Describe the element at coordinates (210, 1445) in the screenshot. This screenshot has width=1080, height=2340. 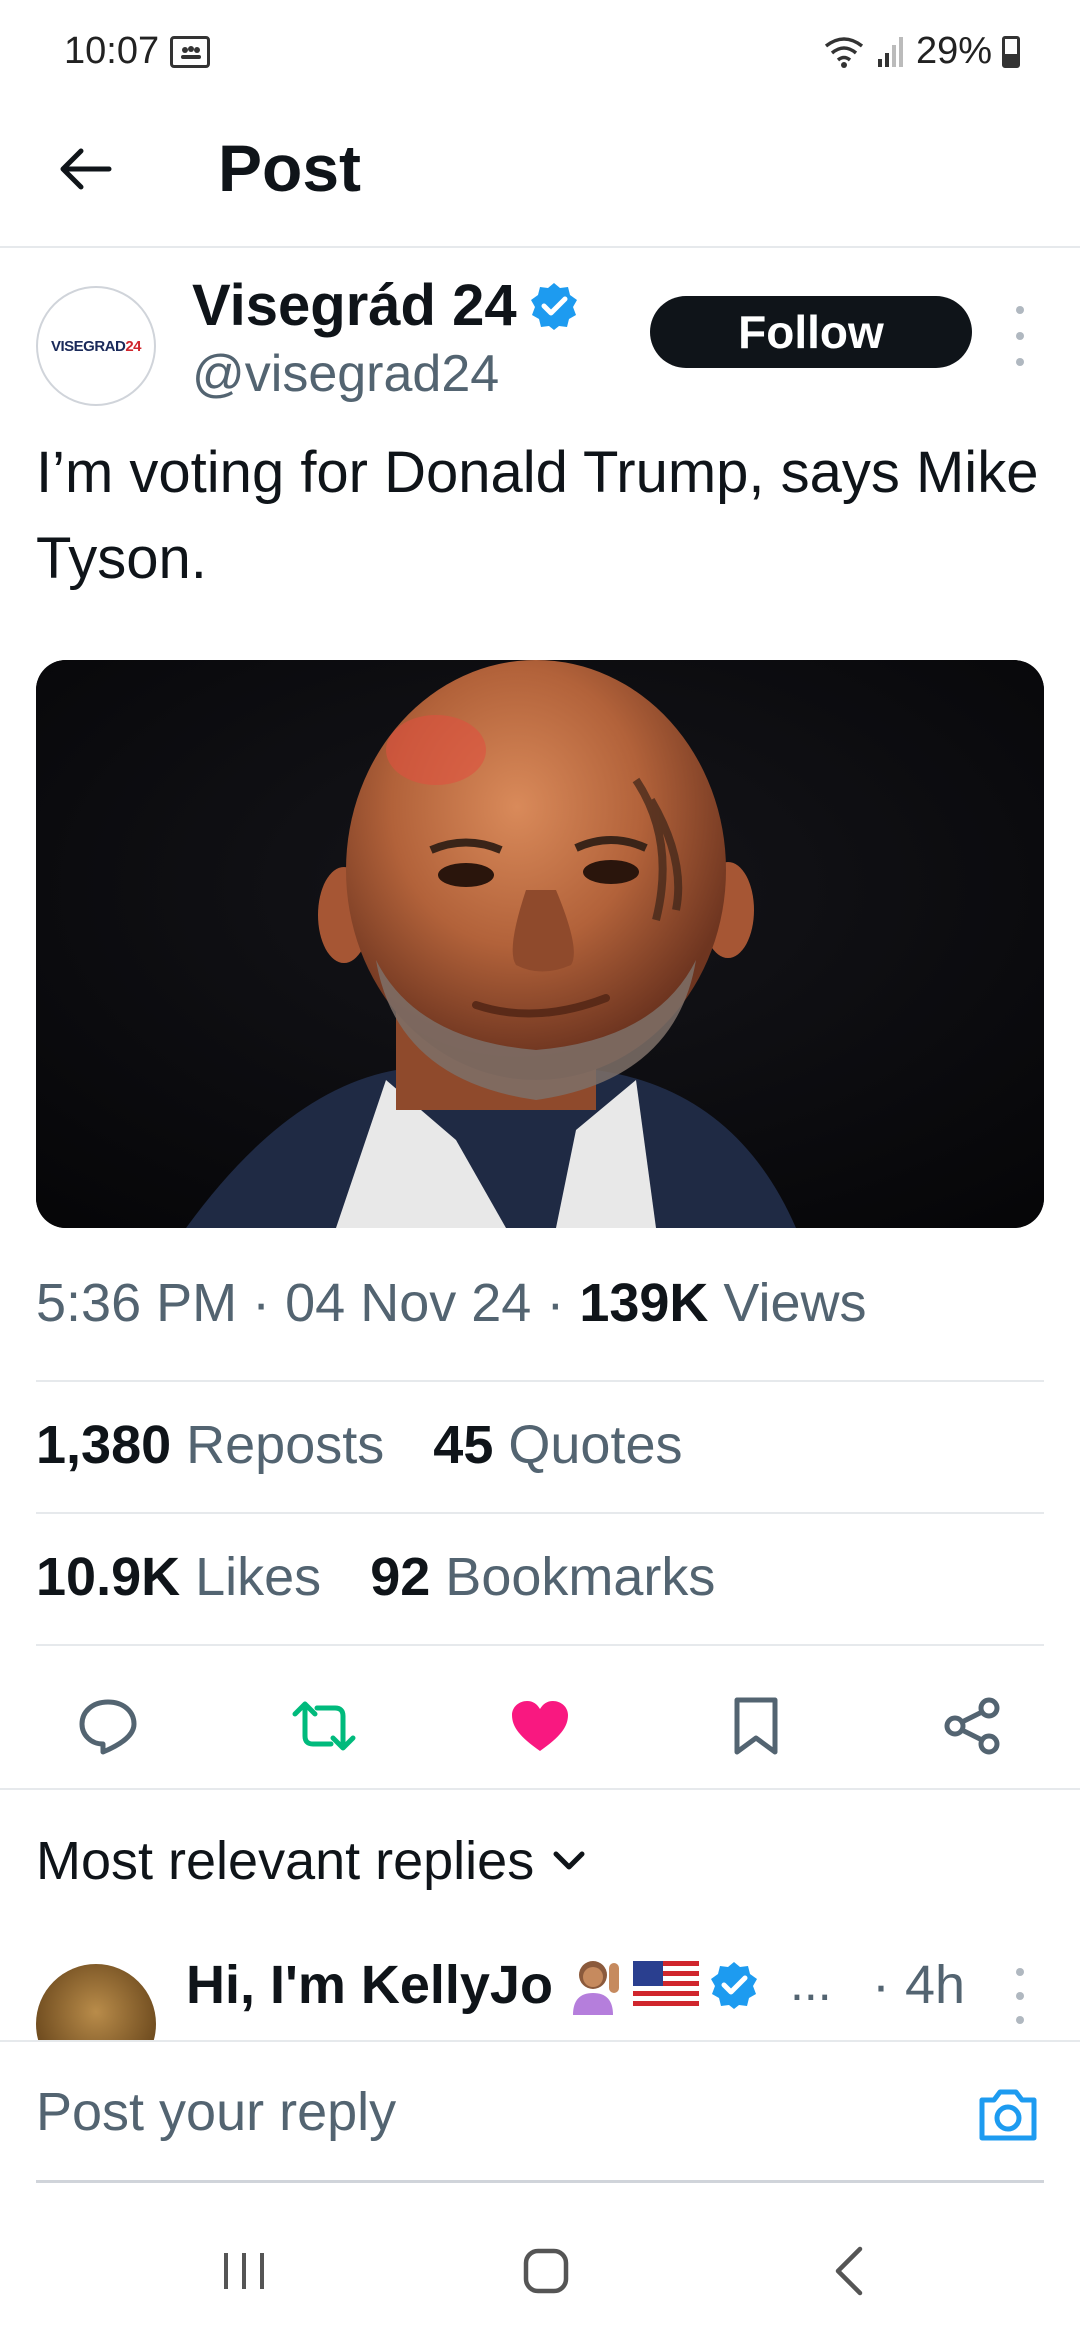
I see `reposts-stat: 1,380 Reposts` at that location.